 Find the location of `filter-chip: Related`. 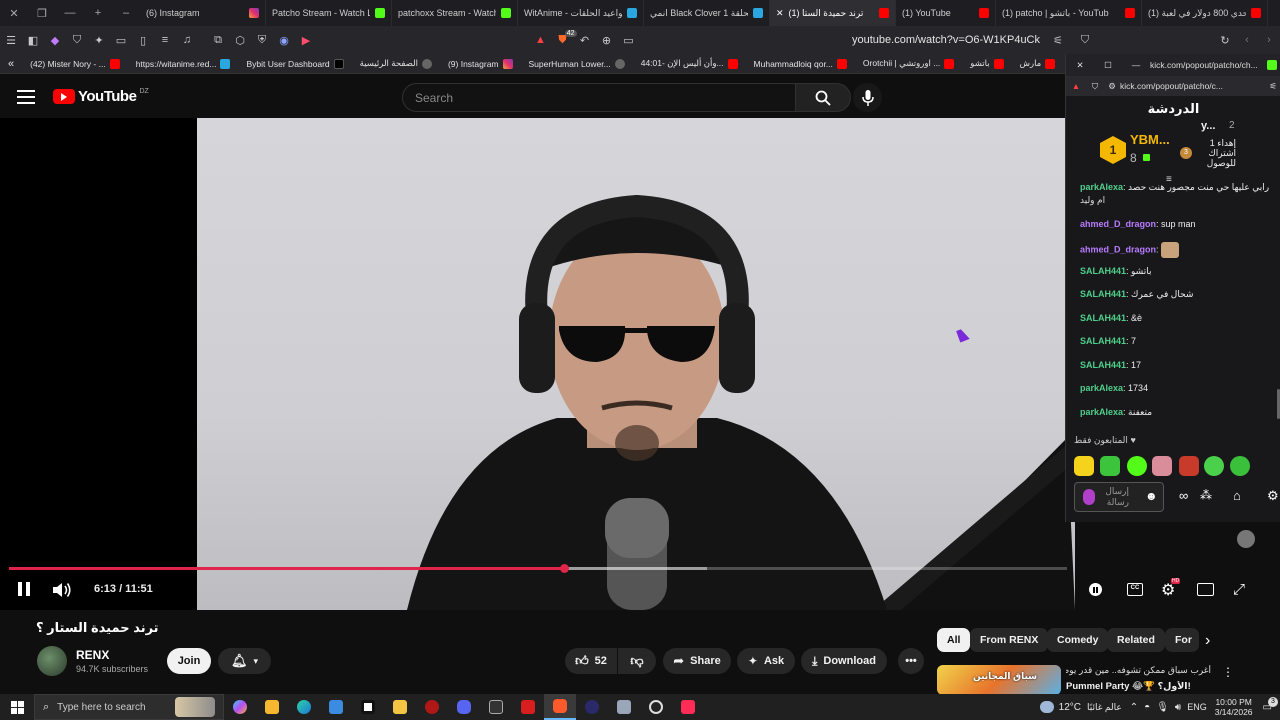

filter-chip: Related is located at coordinates (1136, 640).